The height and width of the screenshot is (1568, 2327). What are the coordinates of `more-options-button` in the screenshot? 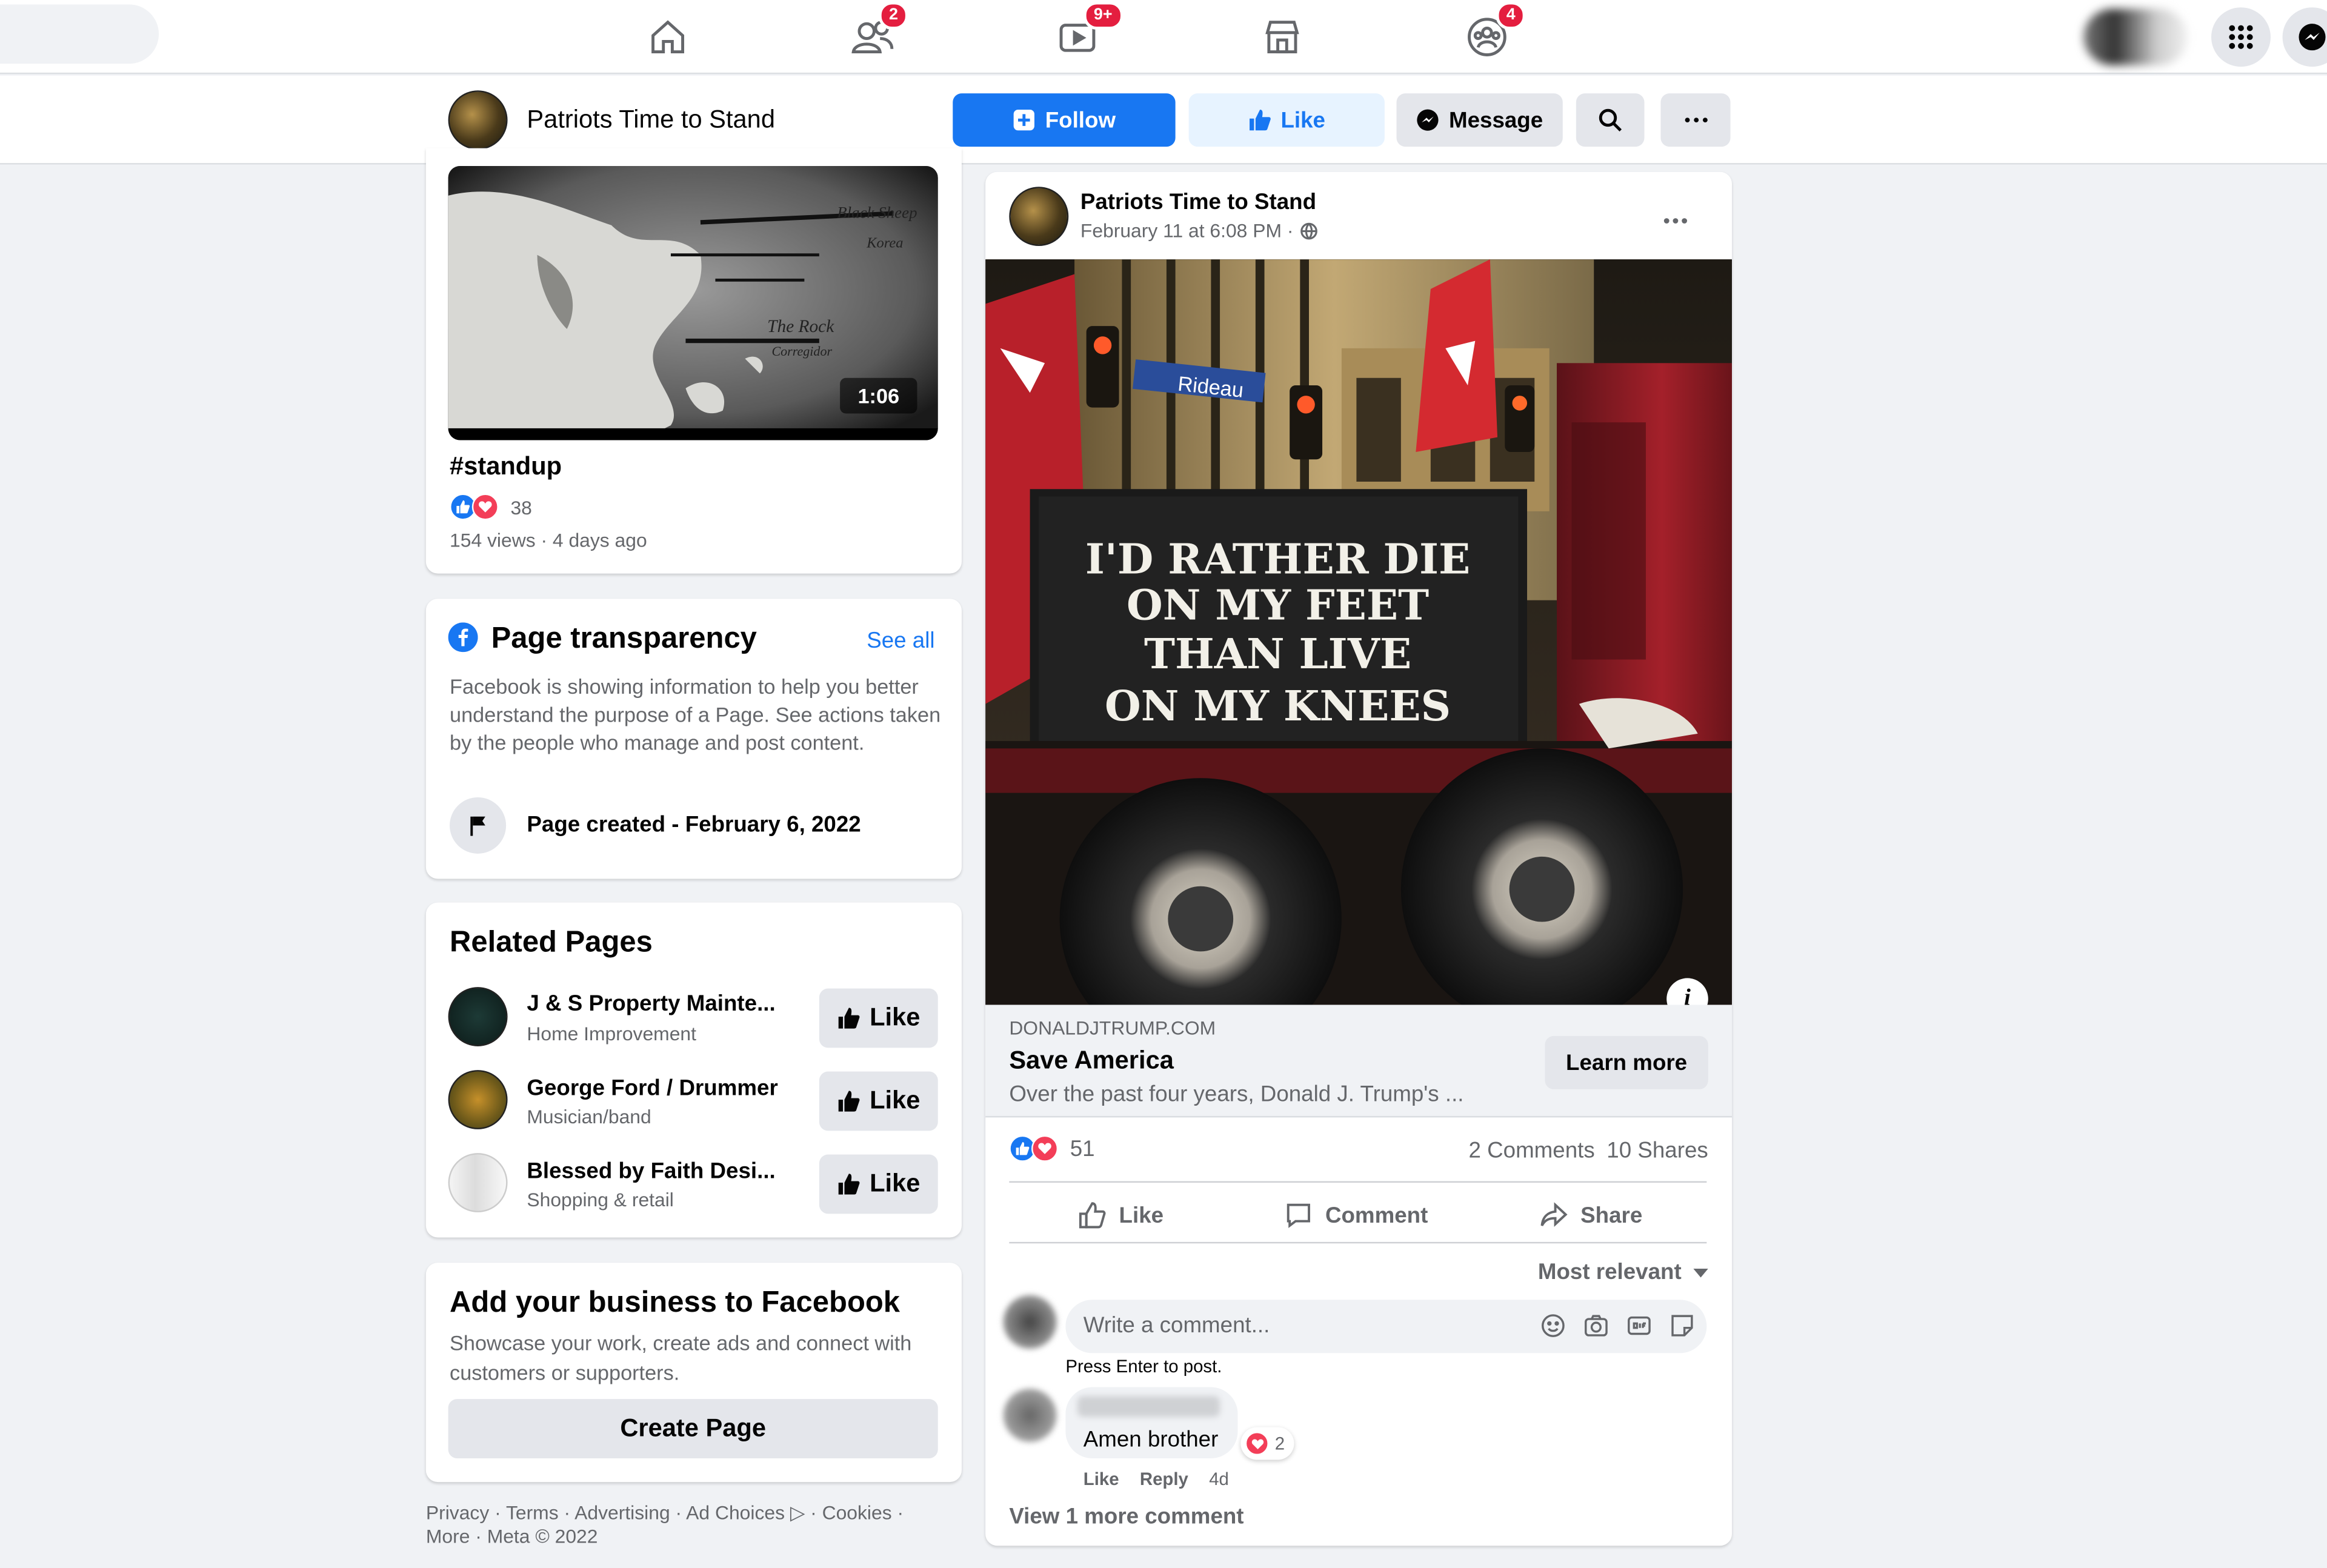 It's located at (1695, 120).